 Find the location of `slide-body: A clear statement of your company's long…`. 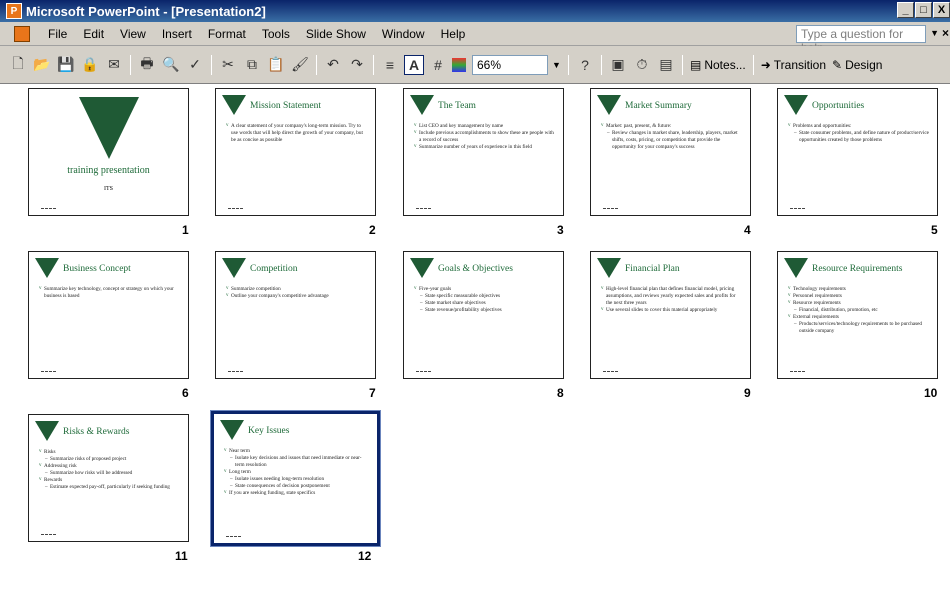

slide-body: A clear statement of your company's long… is located at coordinates (297, 133).